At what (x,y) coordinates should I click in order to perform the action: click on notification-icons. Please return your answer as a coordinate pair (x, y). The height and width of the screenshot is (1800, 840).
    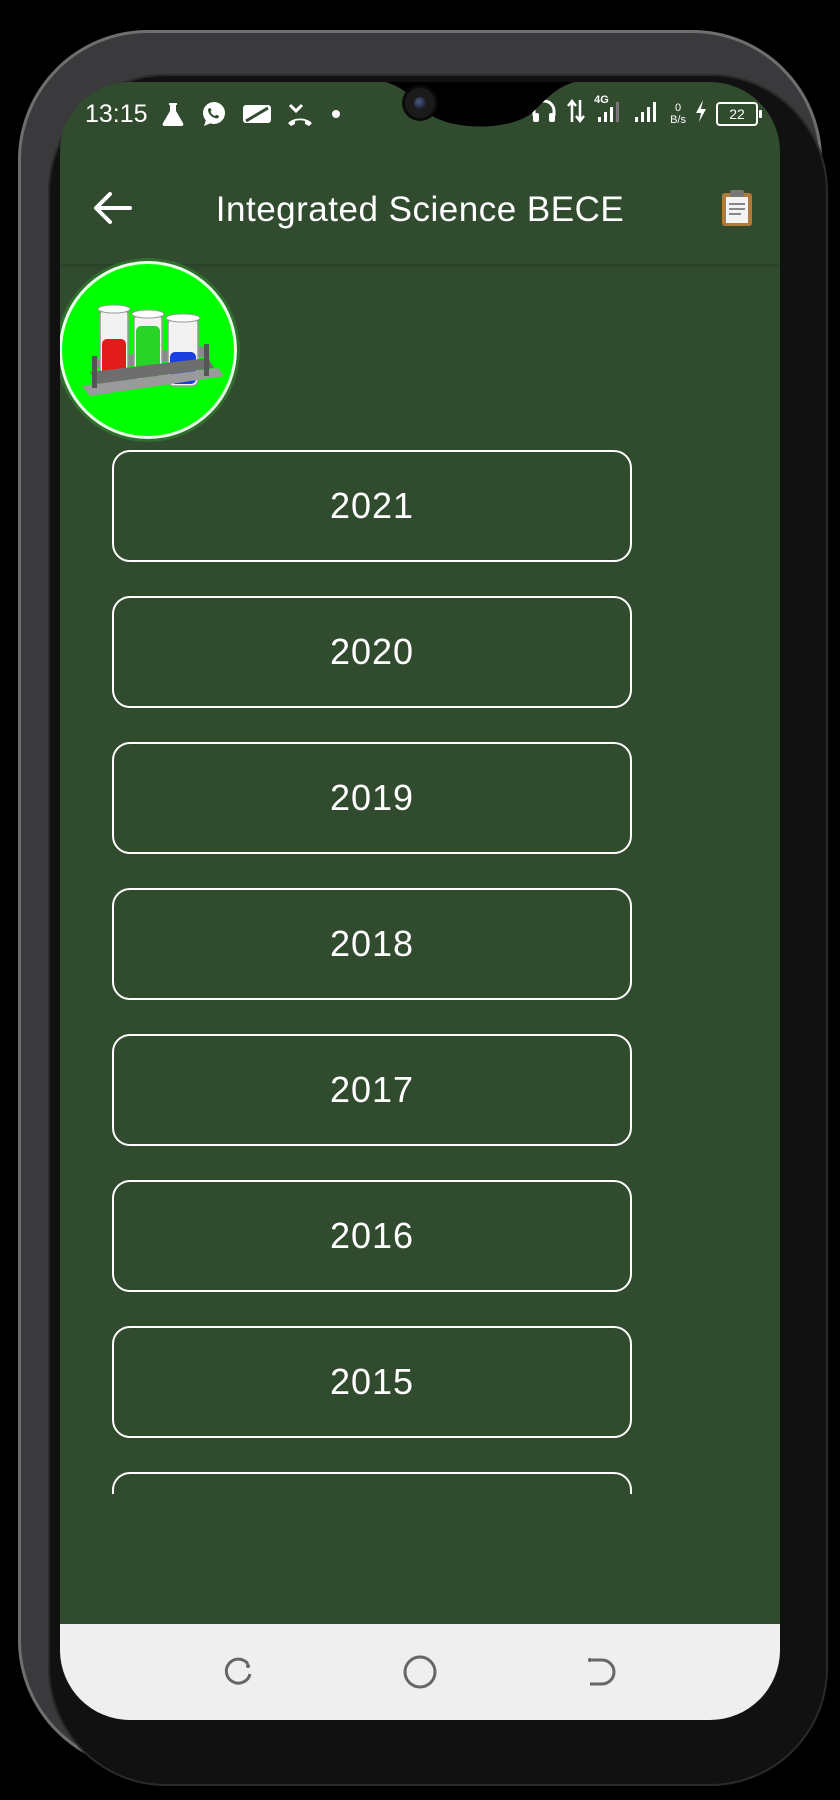
    Looking at the image, I should click on (252, 116).